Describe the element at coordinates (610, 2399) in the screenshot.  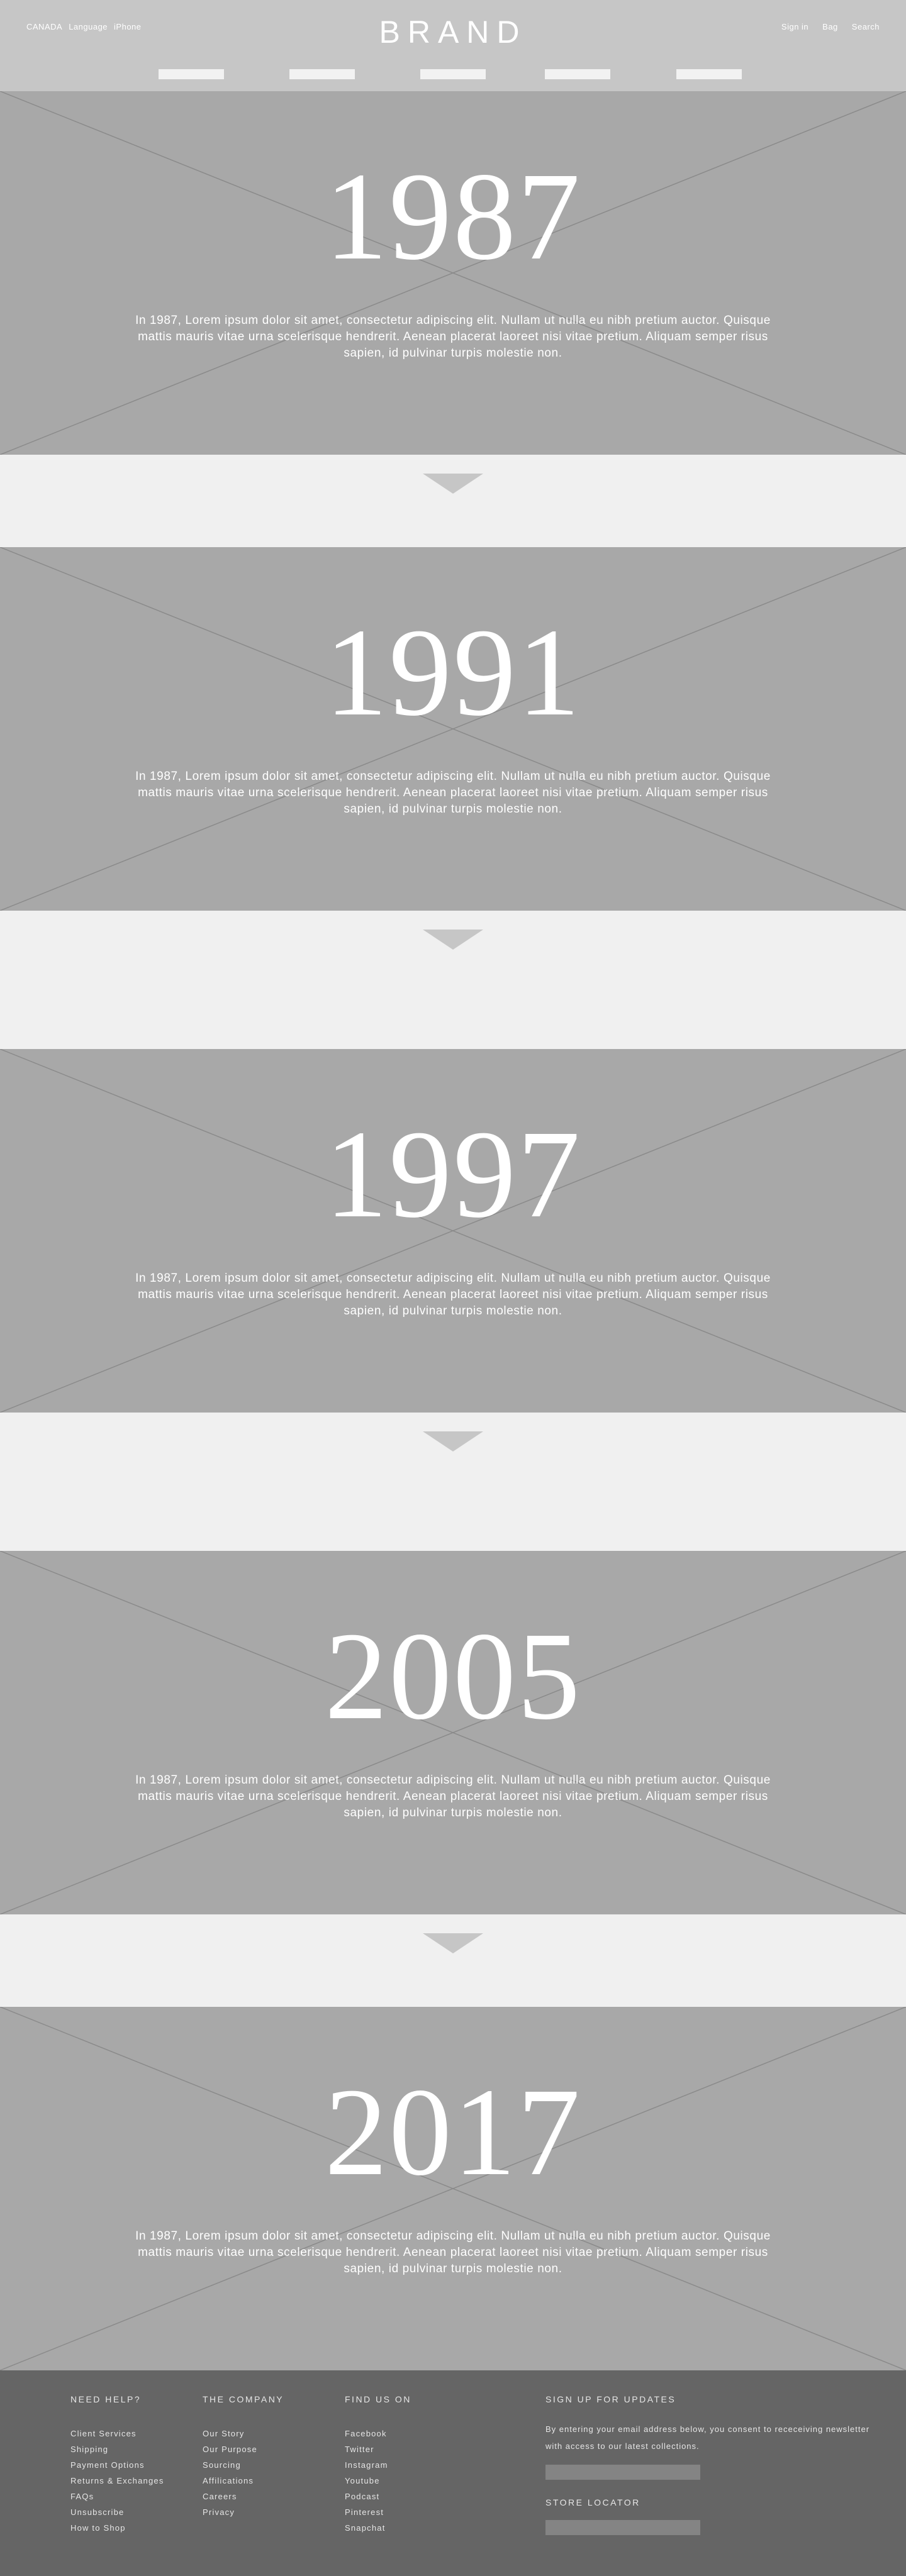
I see `footer-heading: SIGN UP FOR UPDATES` at that location.